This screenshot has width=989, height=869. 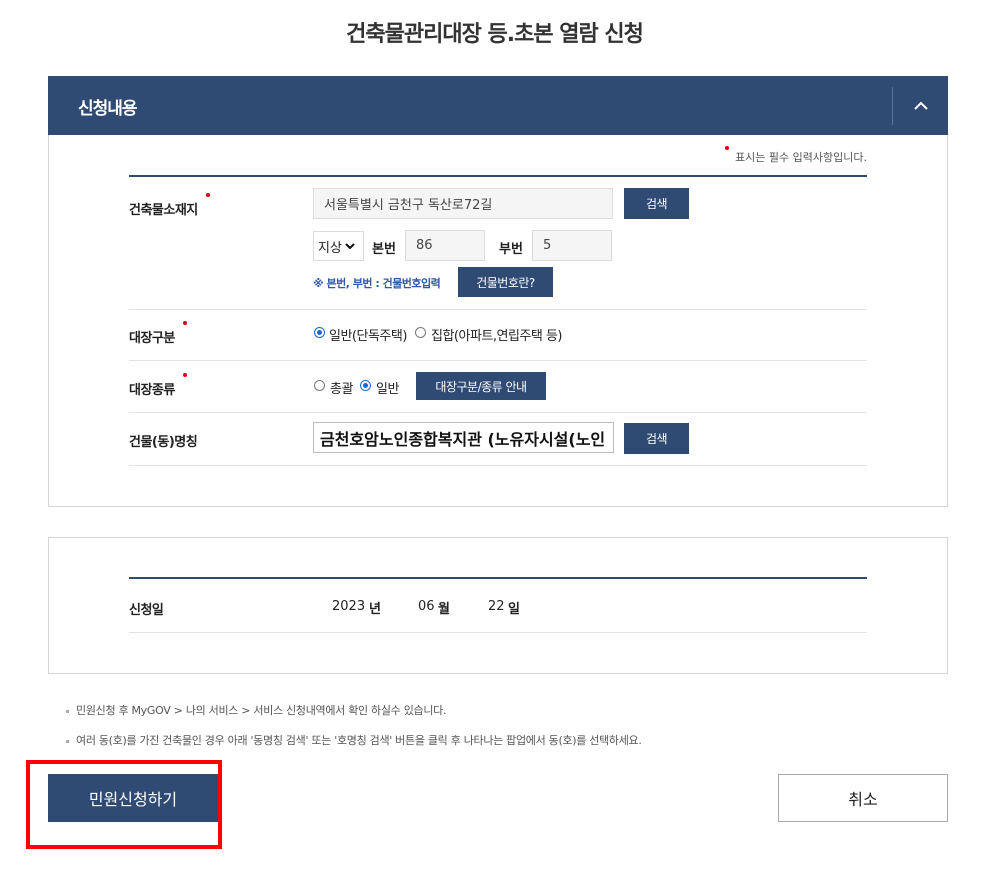 What do you see at coordinates (656, 438) in the screenshot?
I see `building-name-search-button: 검색` at bounding box center [656, 438].